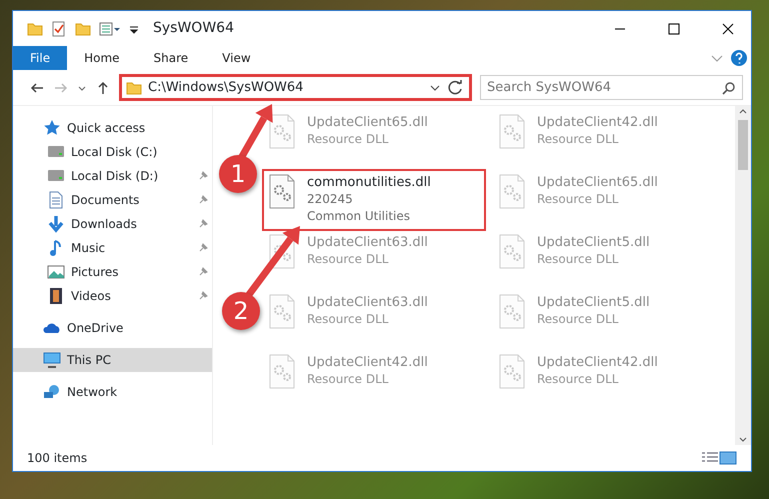  I want to click on ribbon-tab: Share, so click(171, 58).